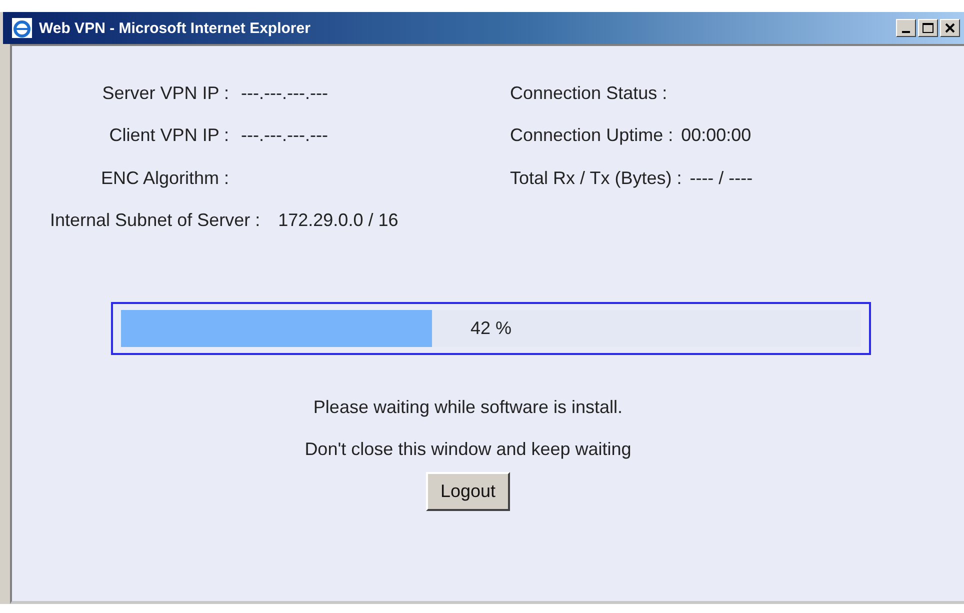 The height and width of the screenshot is (613, 964). What do you see at coordinates (338, 220) in the screenshot?
I see `field-value: 172.29.0.0 / 16` at bounding box center [338, 220].